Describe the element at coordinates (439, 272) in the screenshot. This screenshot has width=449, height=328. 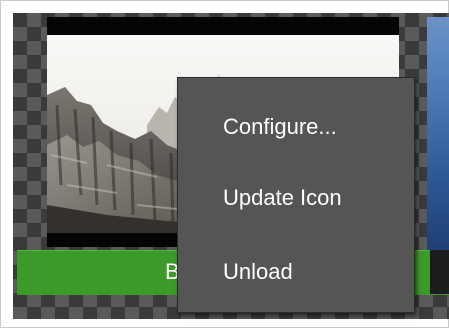
I see `adjacent-tile-band` at that location.